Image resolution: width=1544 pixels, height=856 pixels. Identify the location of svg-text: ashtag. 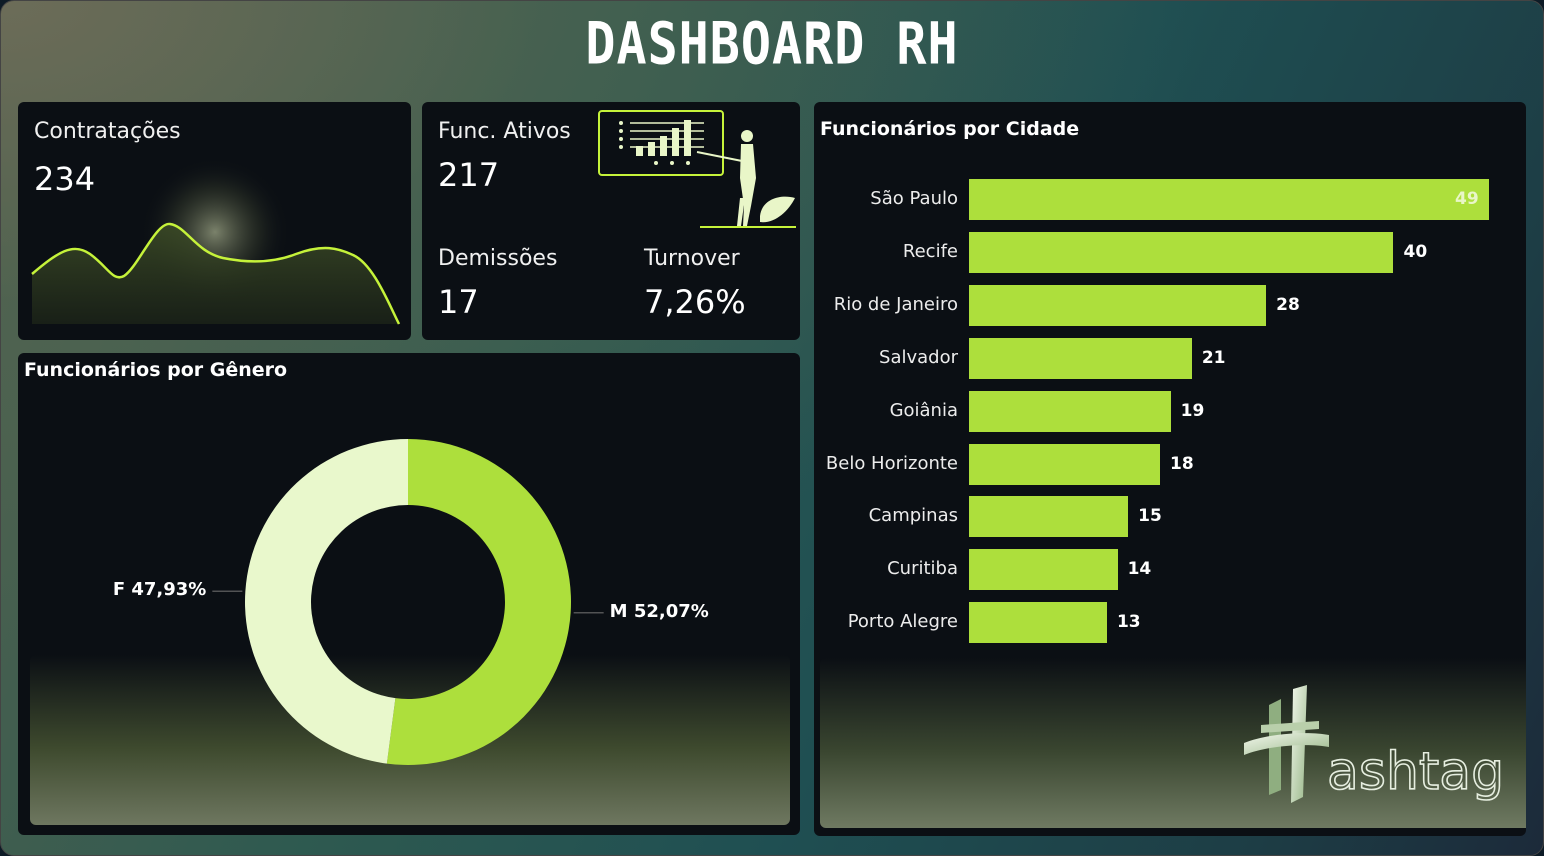
(1415, 772).